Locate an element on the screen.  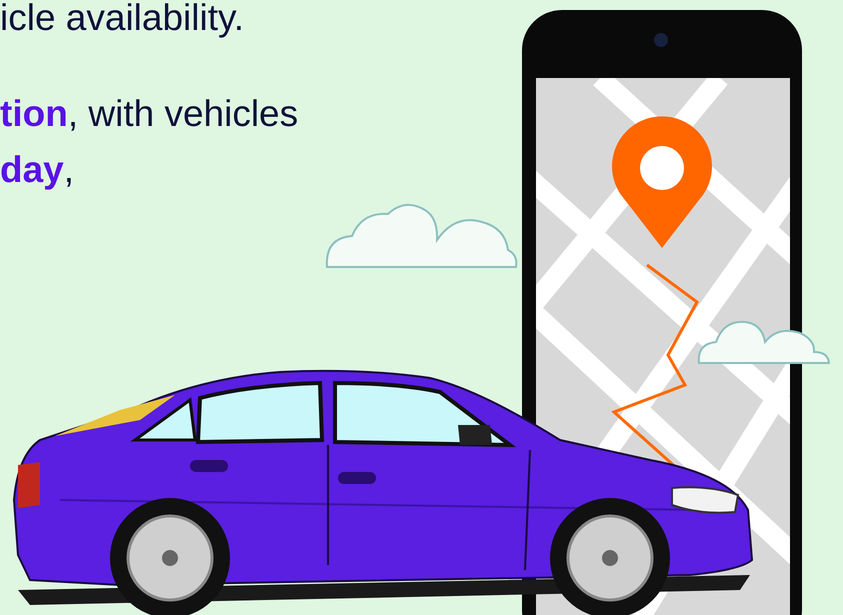
map-pin-icon is located at coordinates (662, 182).